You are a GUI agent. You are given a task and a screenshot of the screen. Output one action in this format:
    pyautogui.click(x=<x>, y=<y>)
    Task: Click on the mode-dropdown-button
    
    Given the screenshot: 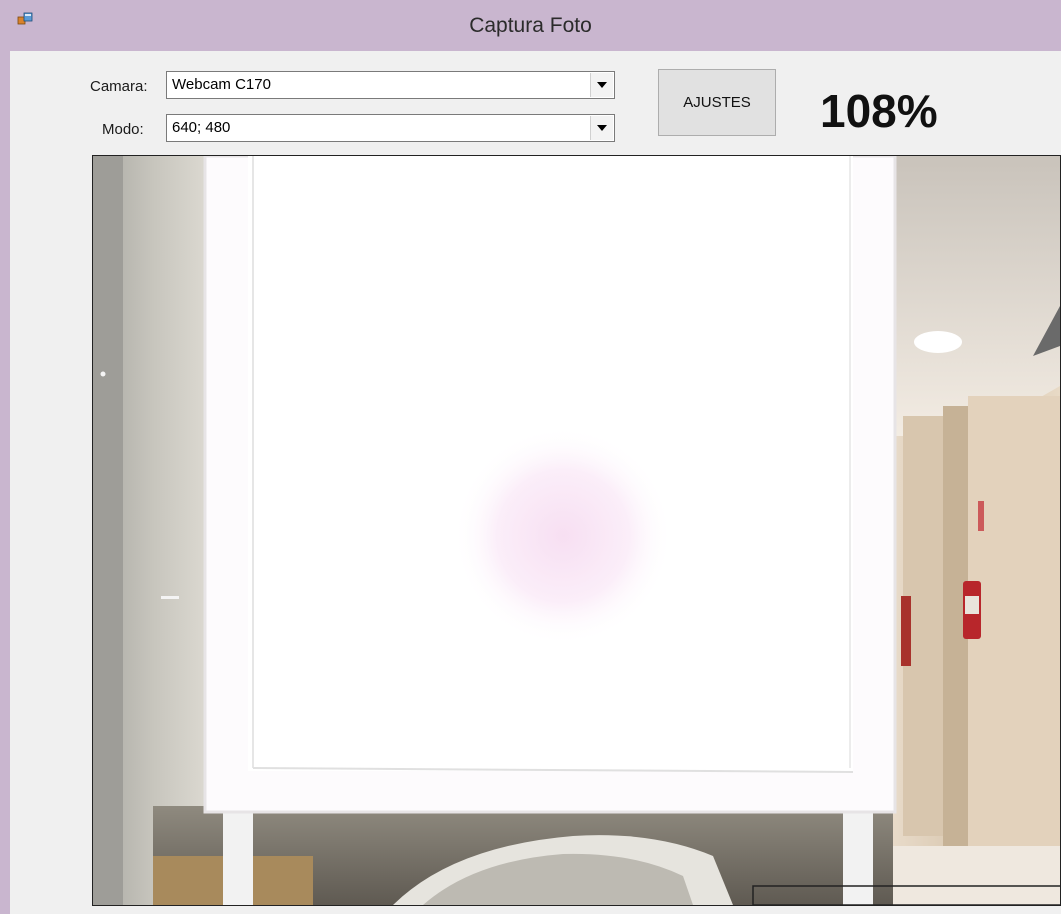 What is the action you would take?
    pyautogui.click(x=601, y=128)
    